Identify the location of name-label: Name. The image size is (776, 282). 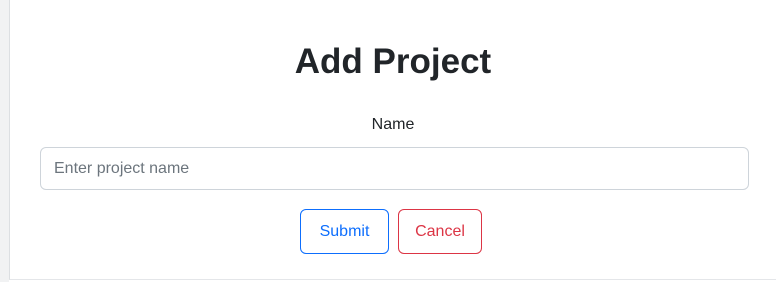
(393, 124).